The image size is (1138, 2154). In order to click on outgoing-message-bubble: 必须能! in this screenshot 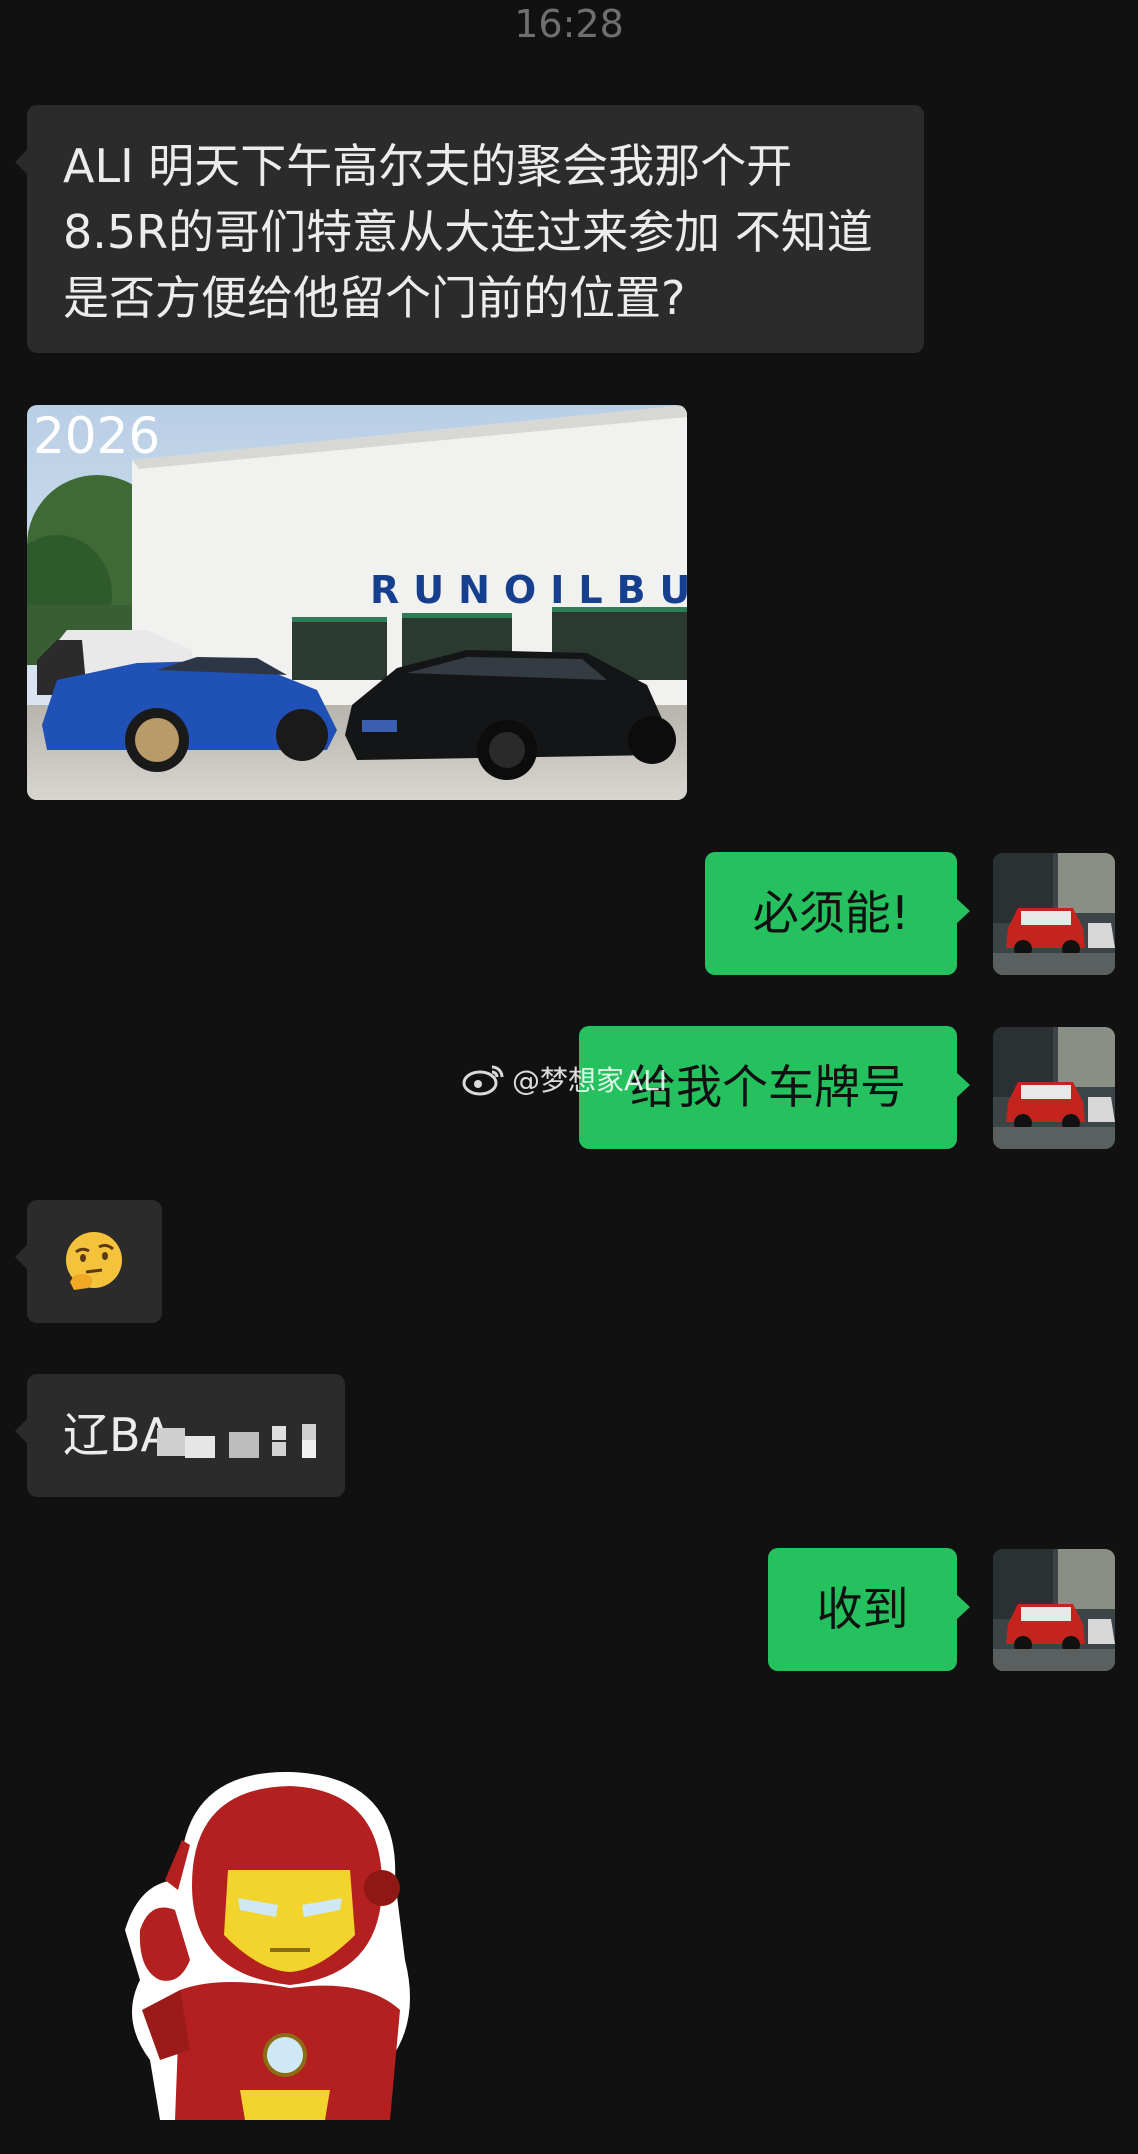, I will do `click(837, 913)`.